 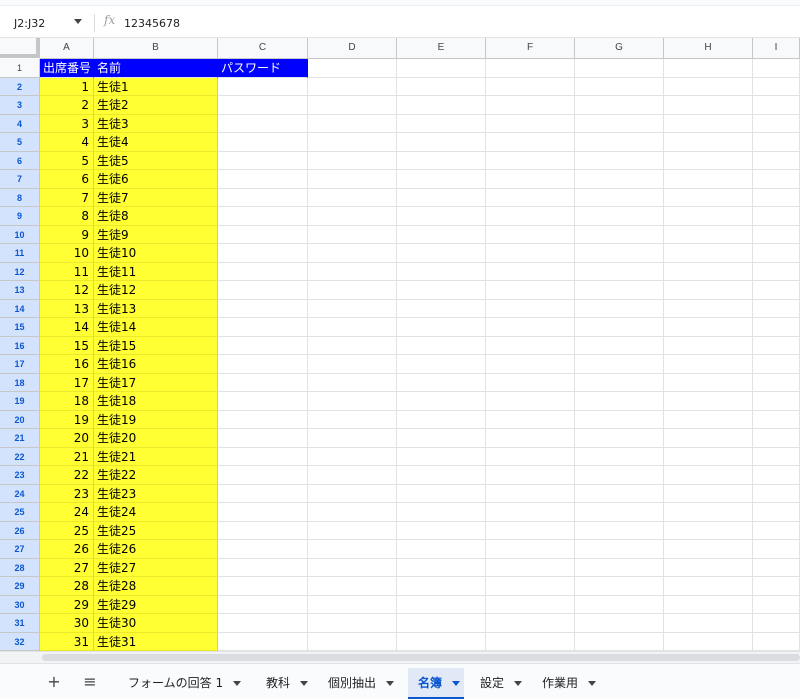 I want to click on column-header-d: D, so click(x=352, y=48).